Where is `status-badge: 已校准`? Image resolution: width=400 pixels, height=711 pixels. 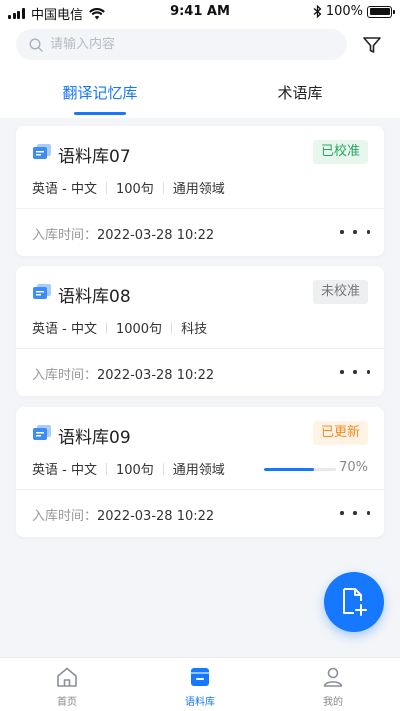 status-badge: 已校准 is located at coordinates (340, 152).